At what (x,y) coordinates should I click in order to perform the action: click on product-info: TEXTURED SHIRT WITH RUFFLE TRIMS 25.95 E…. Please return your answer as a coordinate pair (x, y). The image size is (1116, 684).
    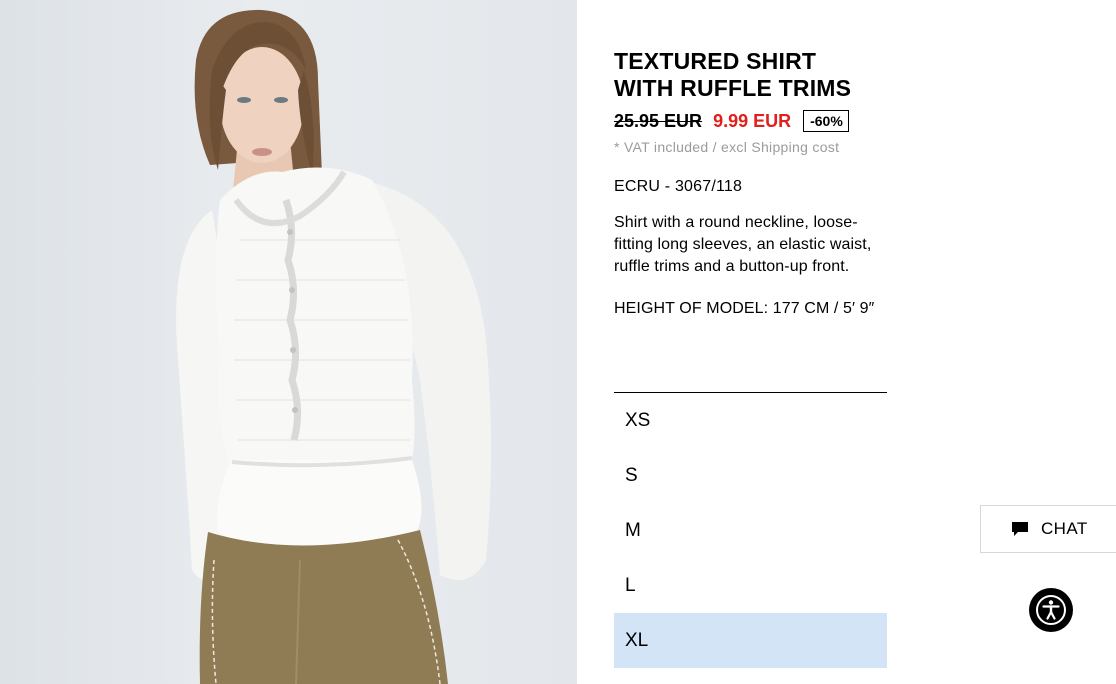
    Looking at the image, I should click on (751, 183).